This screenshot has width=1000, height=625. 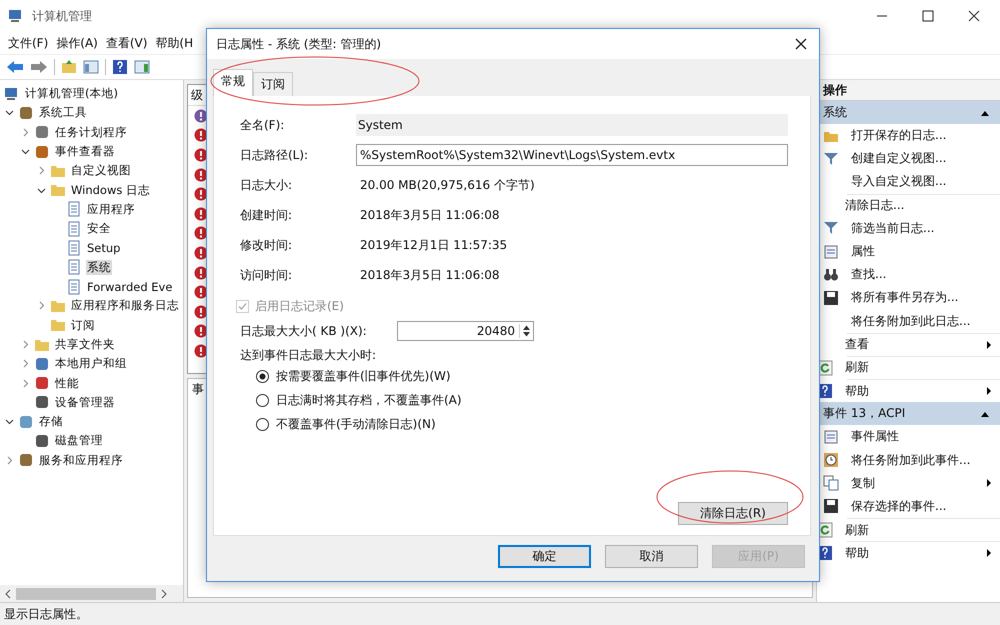 I want to click on path-field: %SystemRoot%\System32\Winevt\Logs\System.evtx, so click(x=572, y=155).